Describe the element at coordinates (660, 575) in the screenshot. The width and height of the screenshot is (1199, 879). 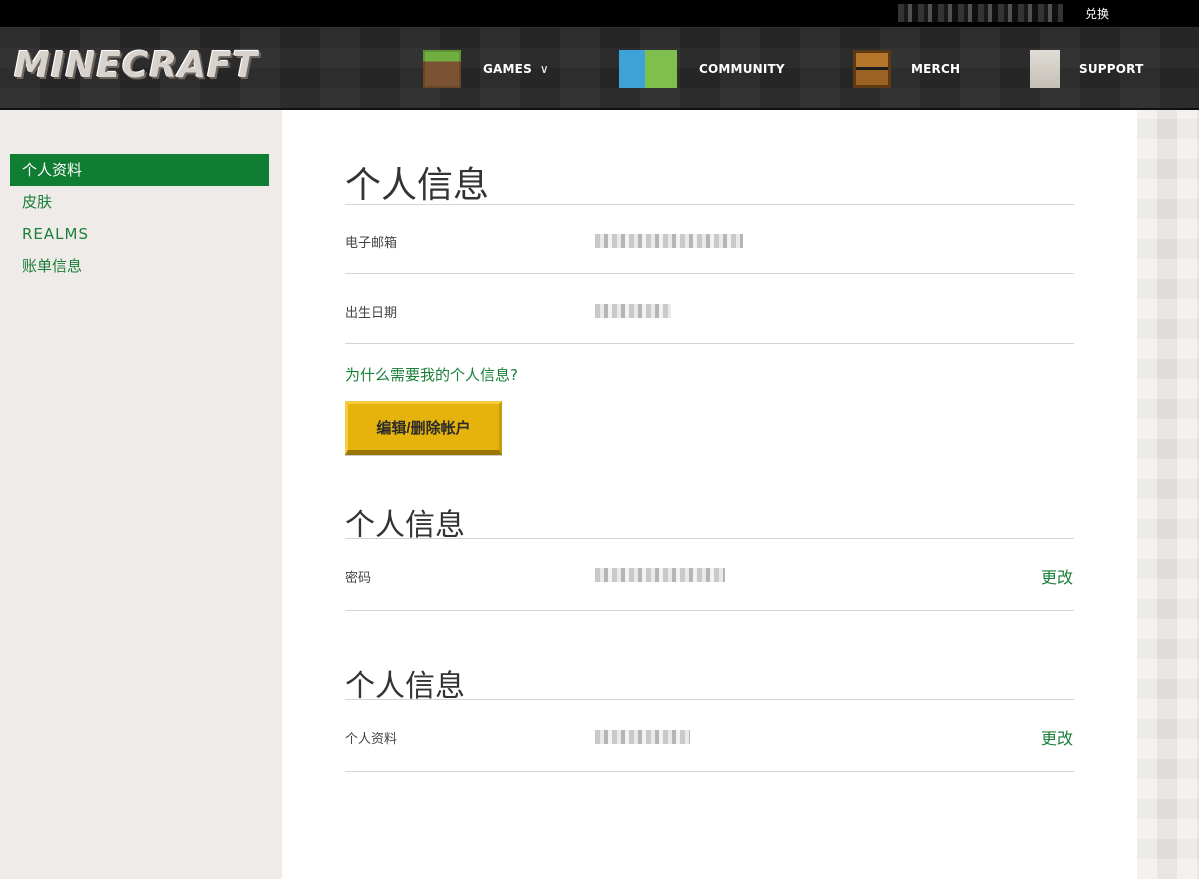
I see `password-value-redacted` at that location.